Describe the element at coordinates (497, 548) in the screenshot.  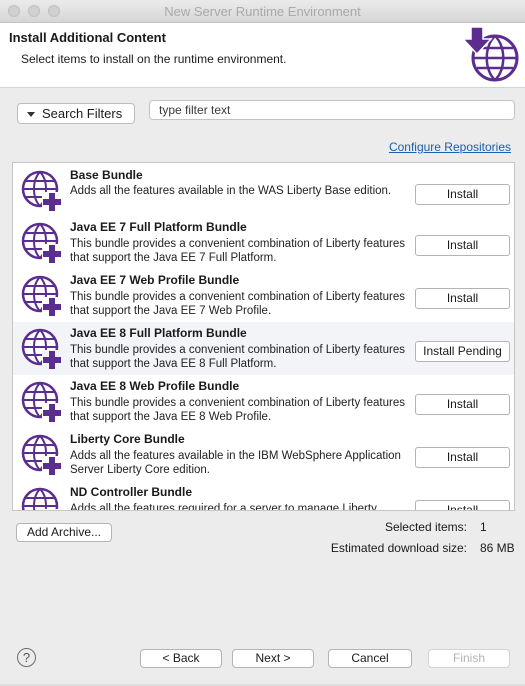
I see `download-size-value: 86 MB` at that location.